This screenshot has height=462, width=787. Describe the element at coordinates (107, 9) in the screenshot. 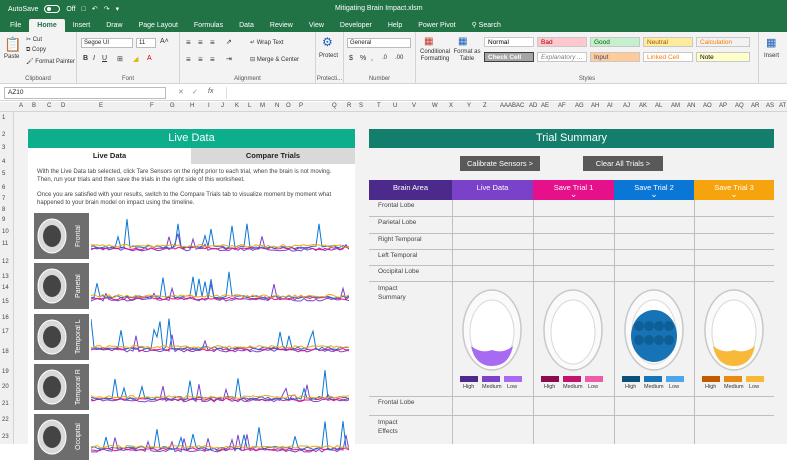

I see `redo-icon: ↷` at that location.